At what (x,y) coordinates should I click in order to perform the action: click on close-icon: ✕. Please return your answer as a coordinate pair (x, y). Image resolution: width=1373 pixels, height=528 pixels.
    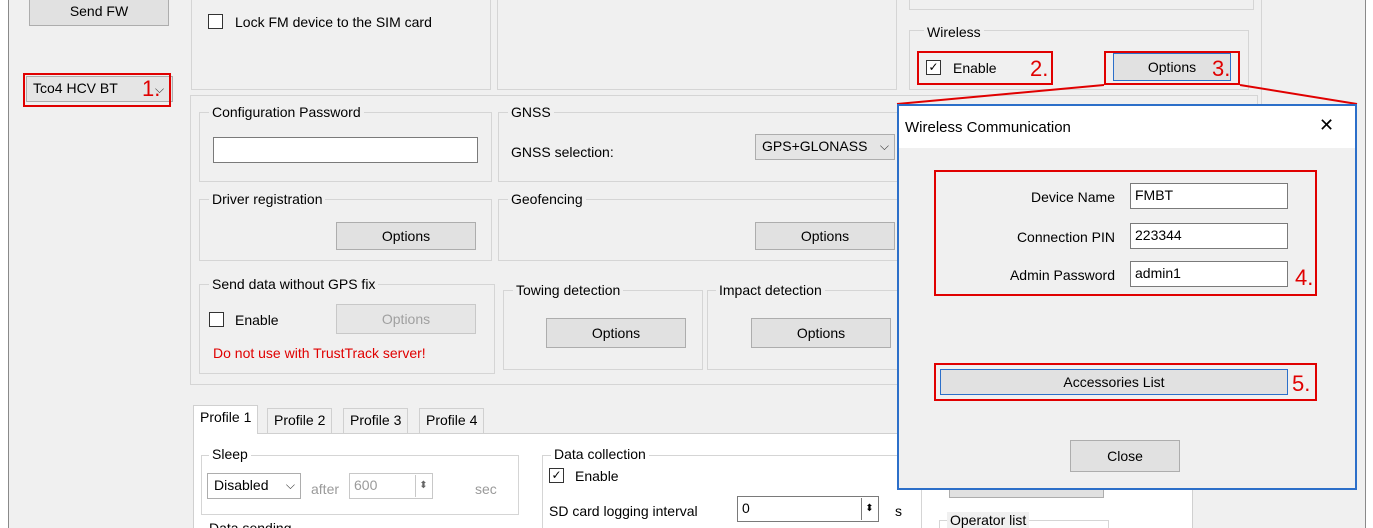
    Looking at the image, I should click on (1326, 125).